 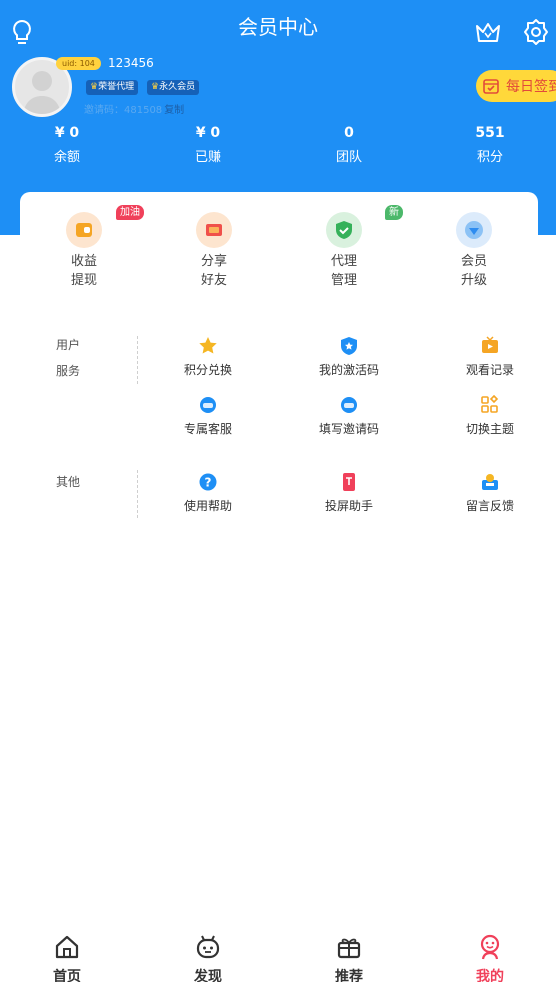 What do you see at coordinates (207, 429) in the screenshot?
I see `menu-item-label: 专属客服` at bounding box center [207, 429].